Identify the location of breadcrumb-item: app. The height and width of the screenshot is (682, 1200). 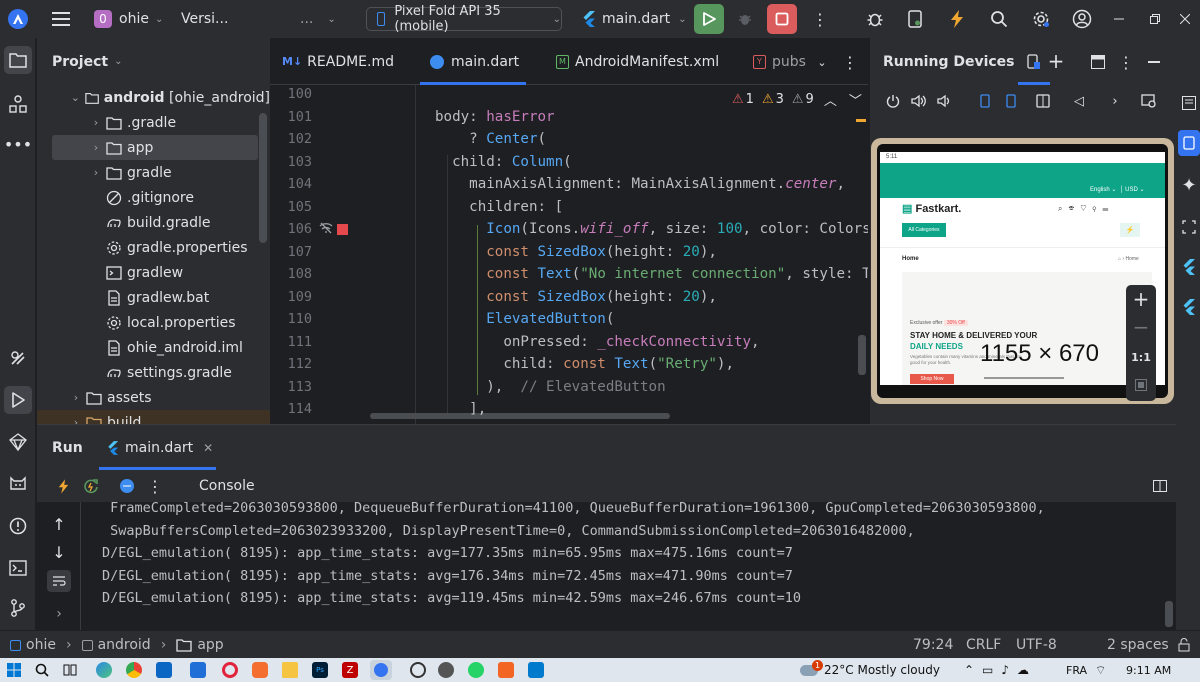
(210, 645).